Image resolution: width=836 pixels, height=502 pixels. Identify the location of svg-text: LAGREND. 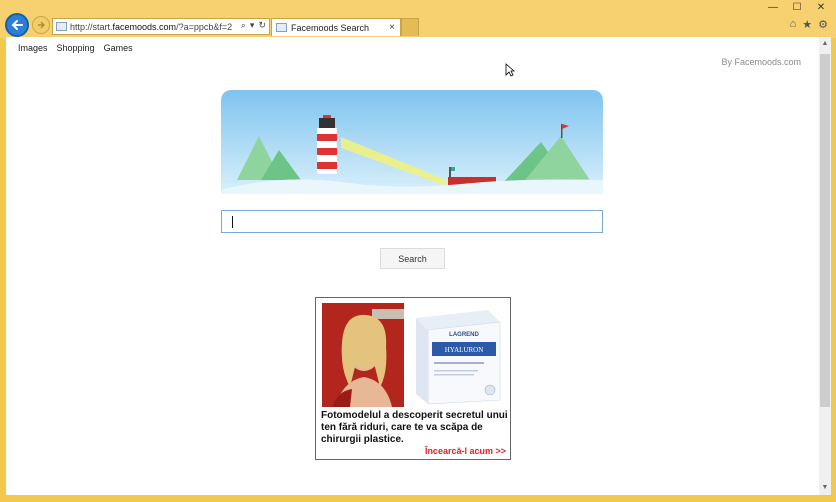
(464, 335).